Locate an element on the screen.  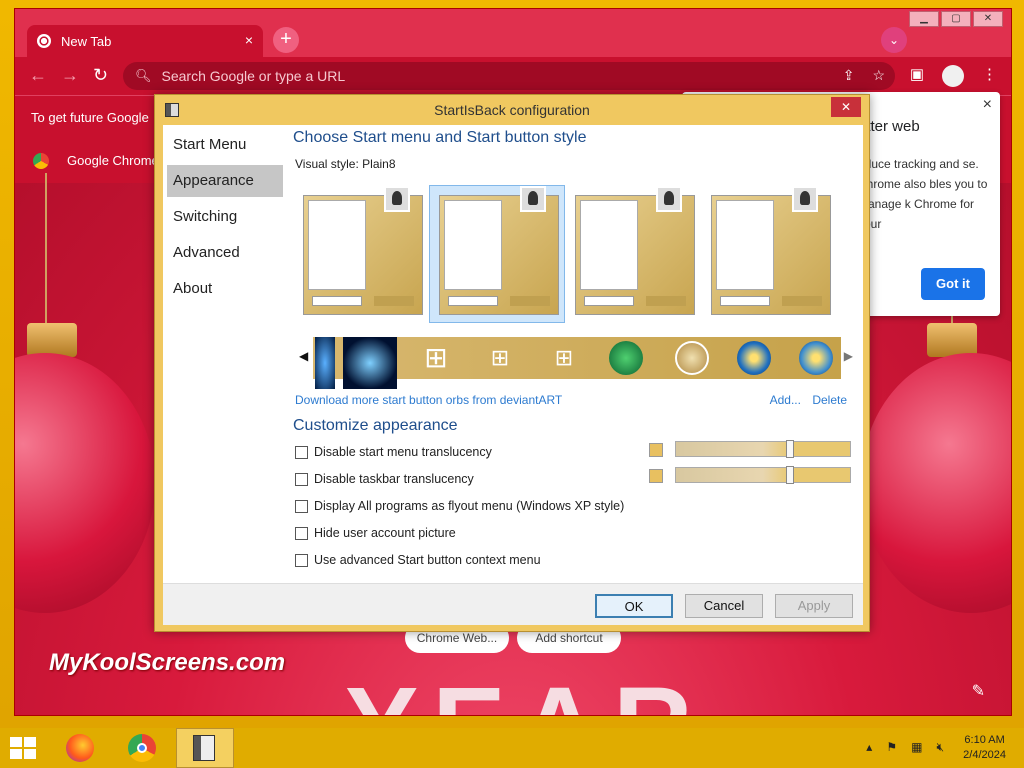
toolbar-right: ▣ ⋮ is located at coordinates (953, 76).